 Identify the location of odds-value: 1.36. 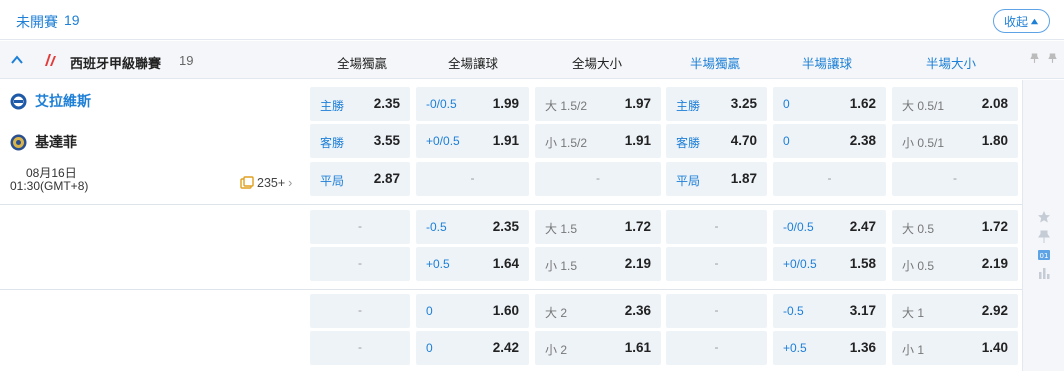
(862, 347).